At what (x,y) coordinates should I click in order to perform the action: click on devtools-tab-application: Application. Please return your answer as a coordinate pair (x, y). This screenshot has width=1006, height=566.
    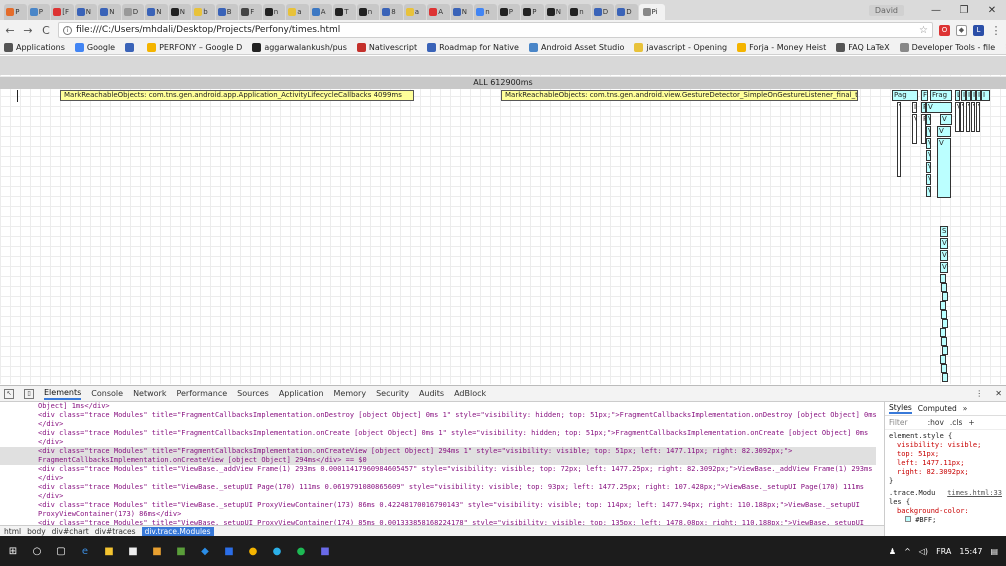
    Looking at the image, I should click on (301, 393).